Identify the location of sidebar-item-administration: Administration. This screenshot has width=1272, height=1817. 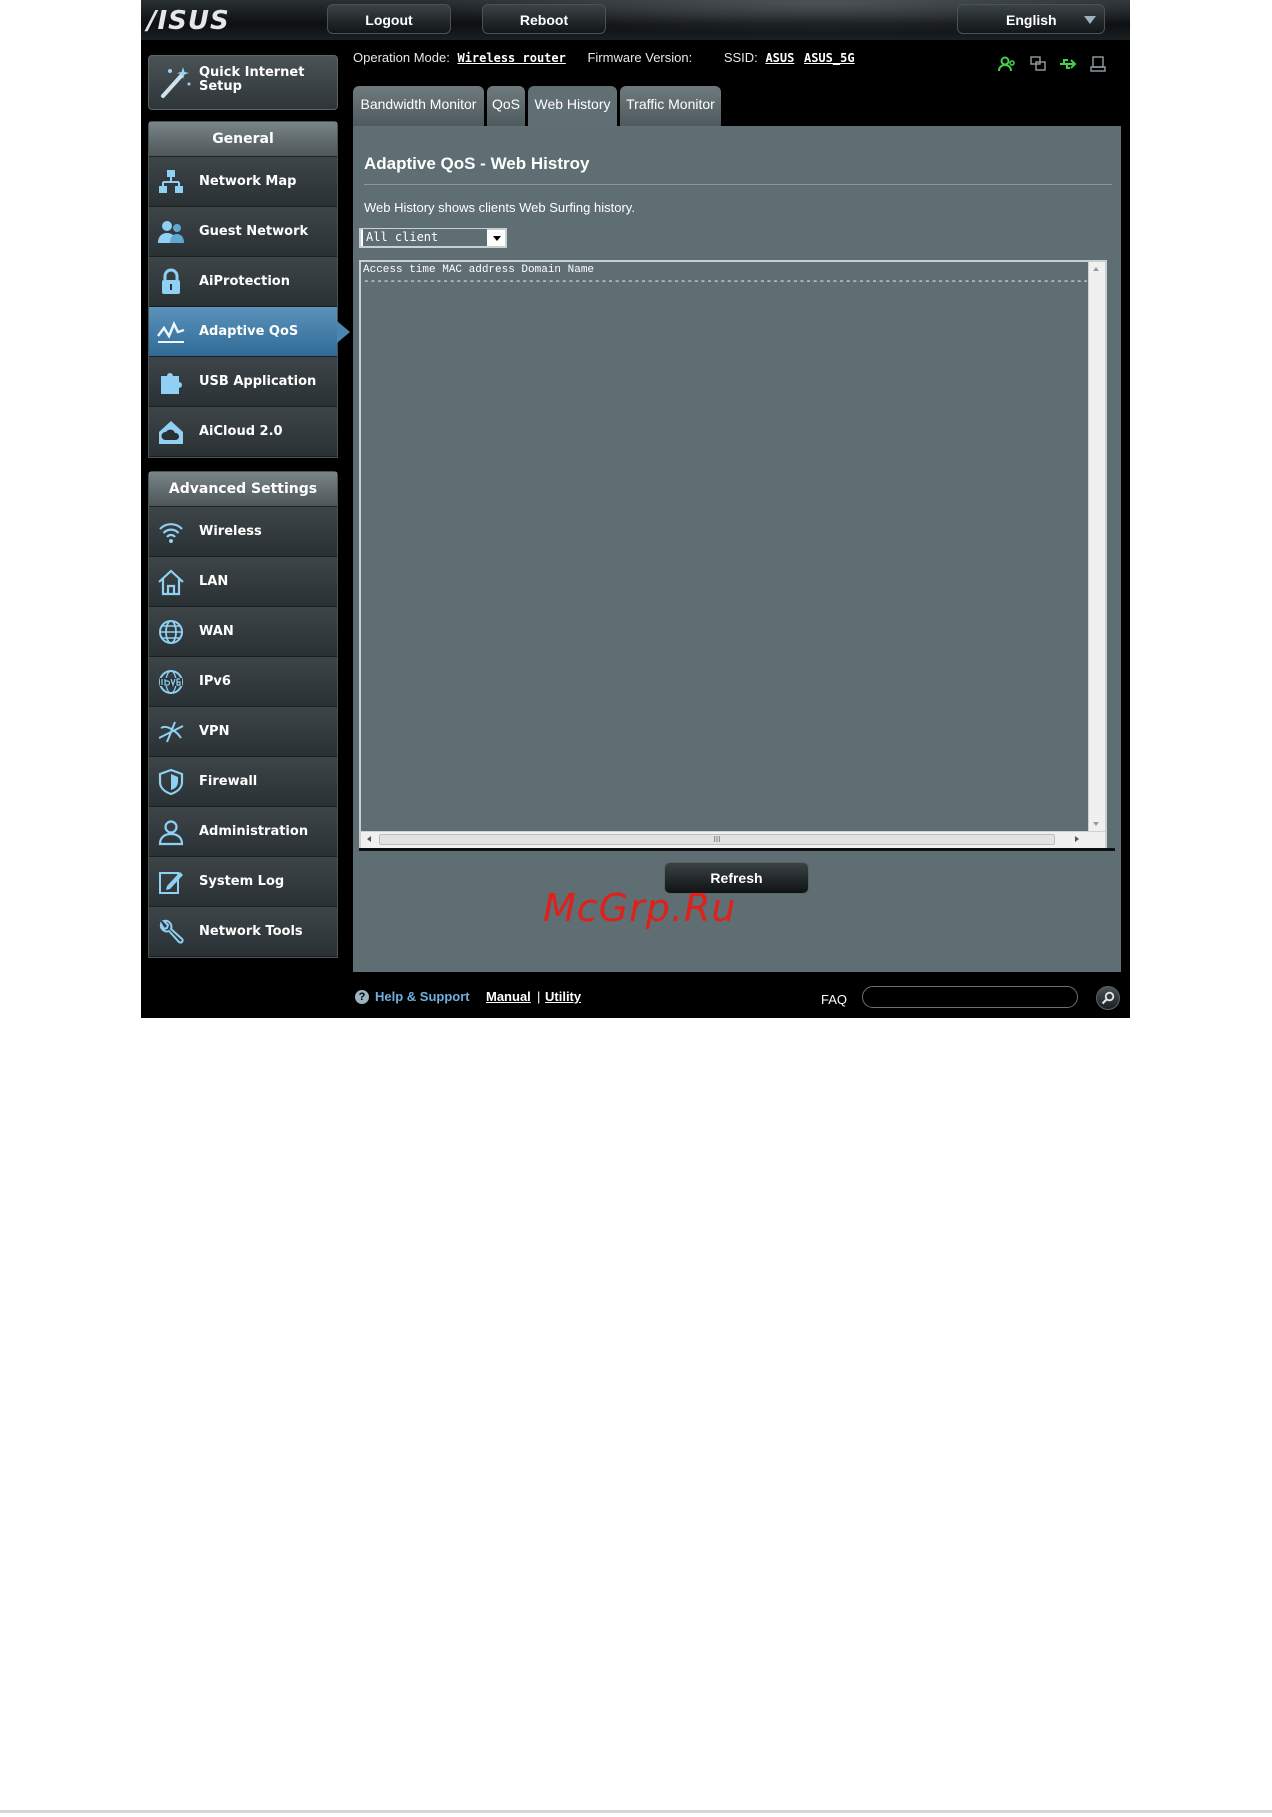
(243, 832).